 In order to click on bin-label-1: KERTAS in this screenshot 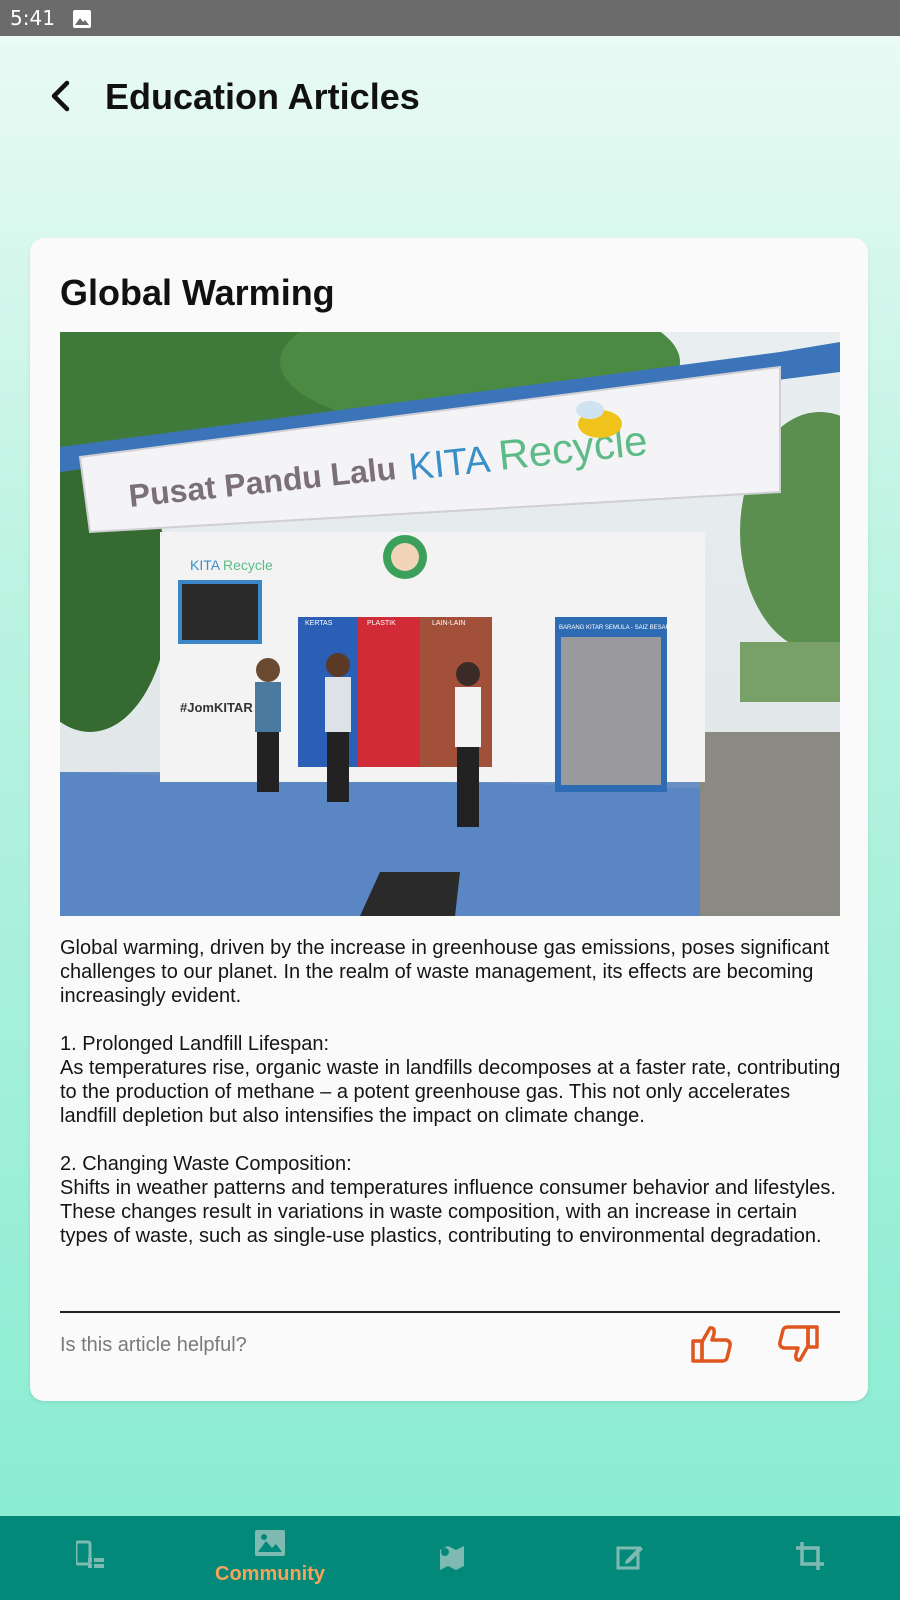, I will do `click(319, 623)`.